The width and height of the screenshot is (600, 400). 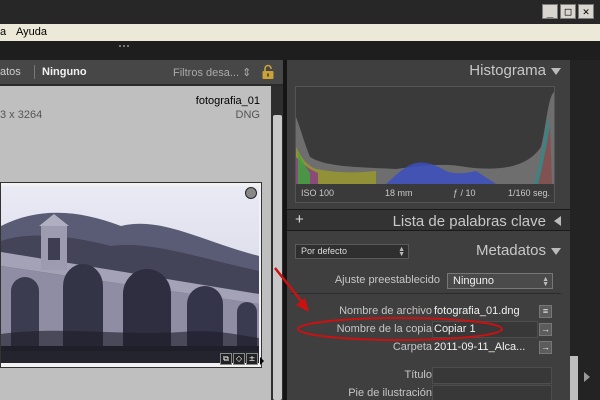 What do you see at coordinates (399, 193) in the screenshot?
I see `exif-focal-length: 18 mm` at bounding box center [399, 193].